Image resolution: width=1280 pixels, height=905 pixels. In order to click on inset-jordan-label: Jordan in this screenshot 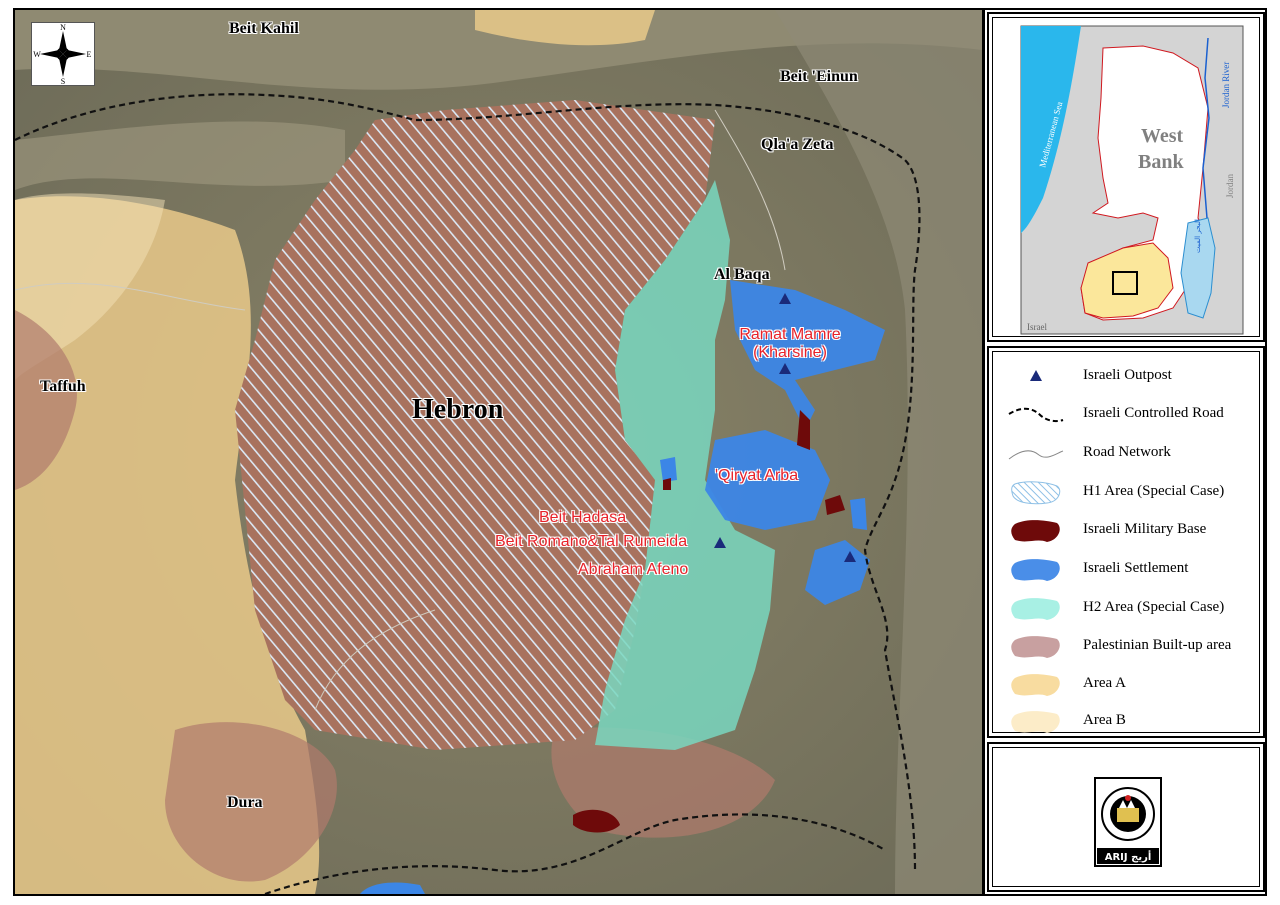, I will do `click(1230, 186)`.